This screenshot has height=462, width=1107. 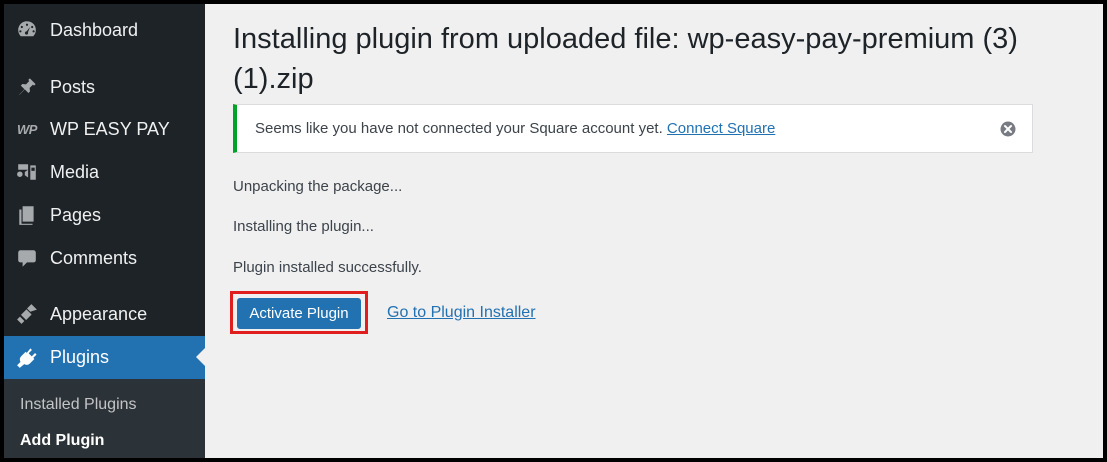 I want to click on activate-plugin-button: Activate Plugin, so click(x=299, y=313).